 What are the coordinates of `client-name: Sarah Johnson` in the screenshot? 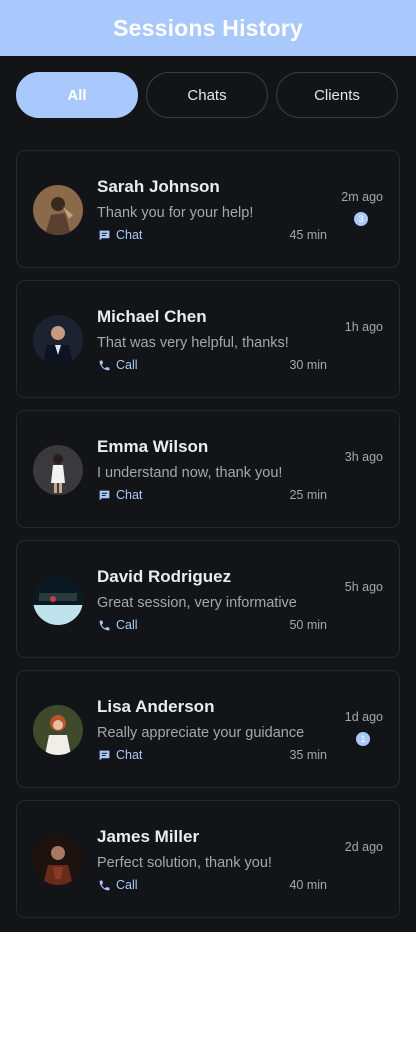 It's located at (158, 186).